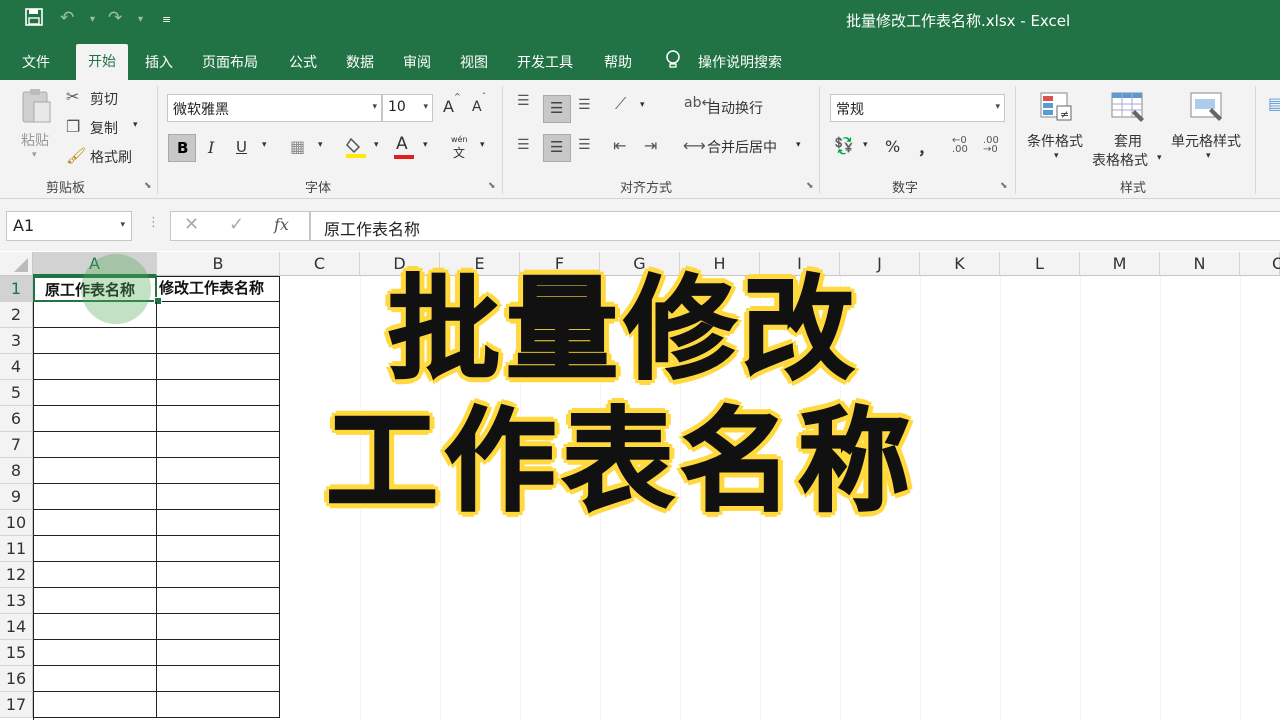 The height and width of the screenshot is (720, 1280). Describe the element at coordinates (297, 146) in the screenshot. I see `borders-icon: ▦` at that location.